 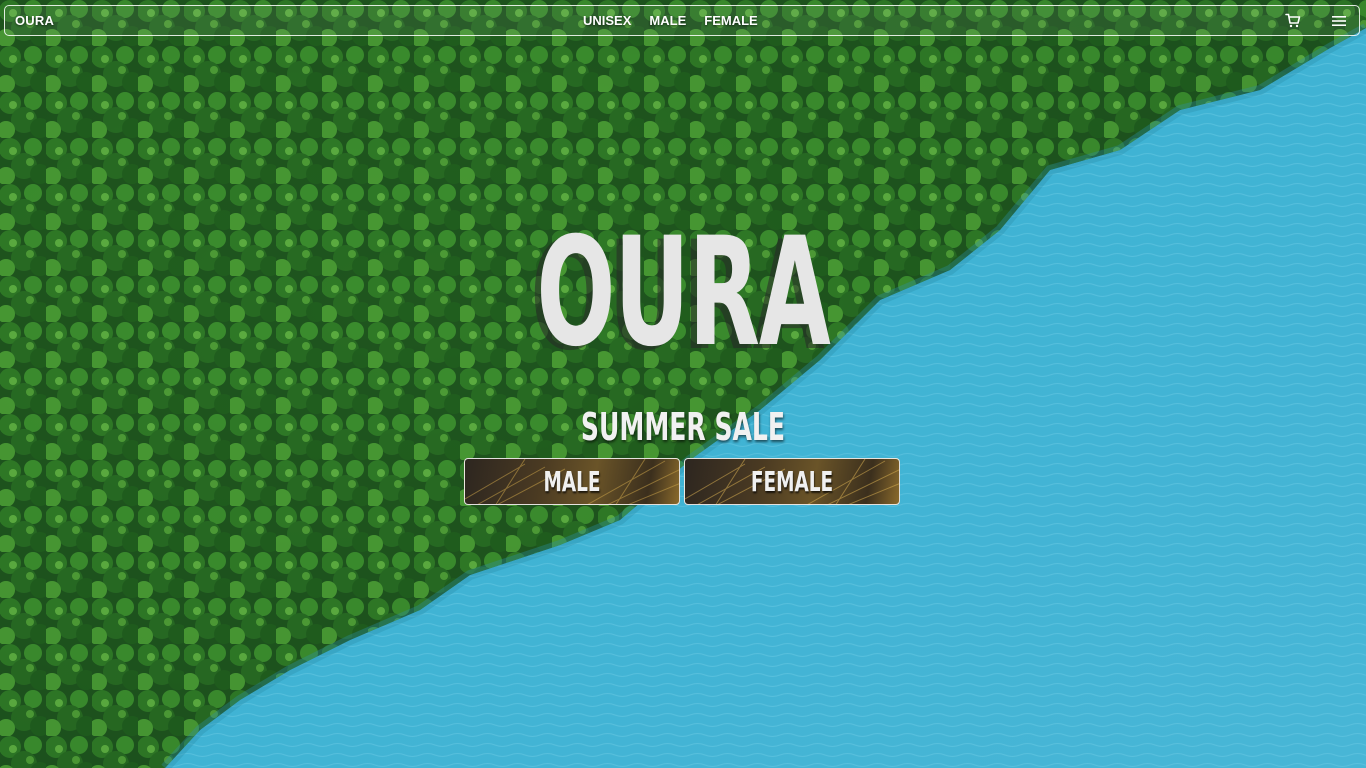 What do you see at coordinates (607, 20) in the screenshot?
I see `nav-link-unisex: UNISEX` at bounding box center [607, 20].